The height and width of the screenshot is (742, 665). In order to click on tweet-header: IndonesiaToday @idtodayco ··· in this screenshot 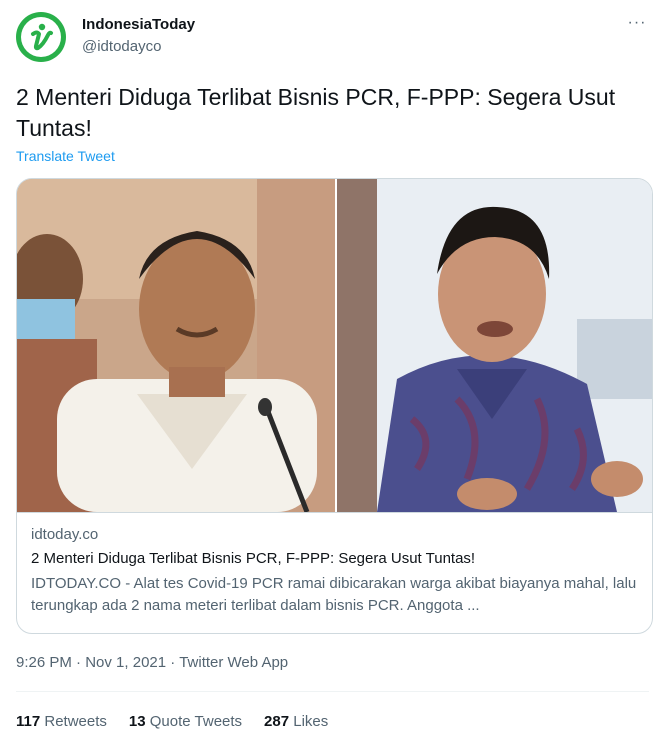, I will do `click(332, 37)`.